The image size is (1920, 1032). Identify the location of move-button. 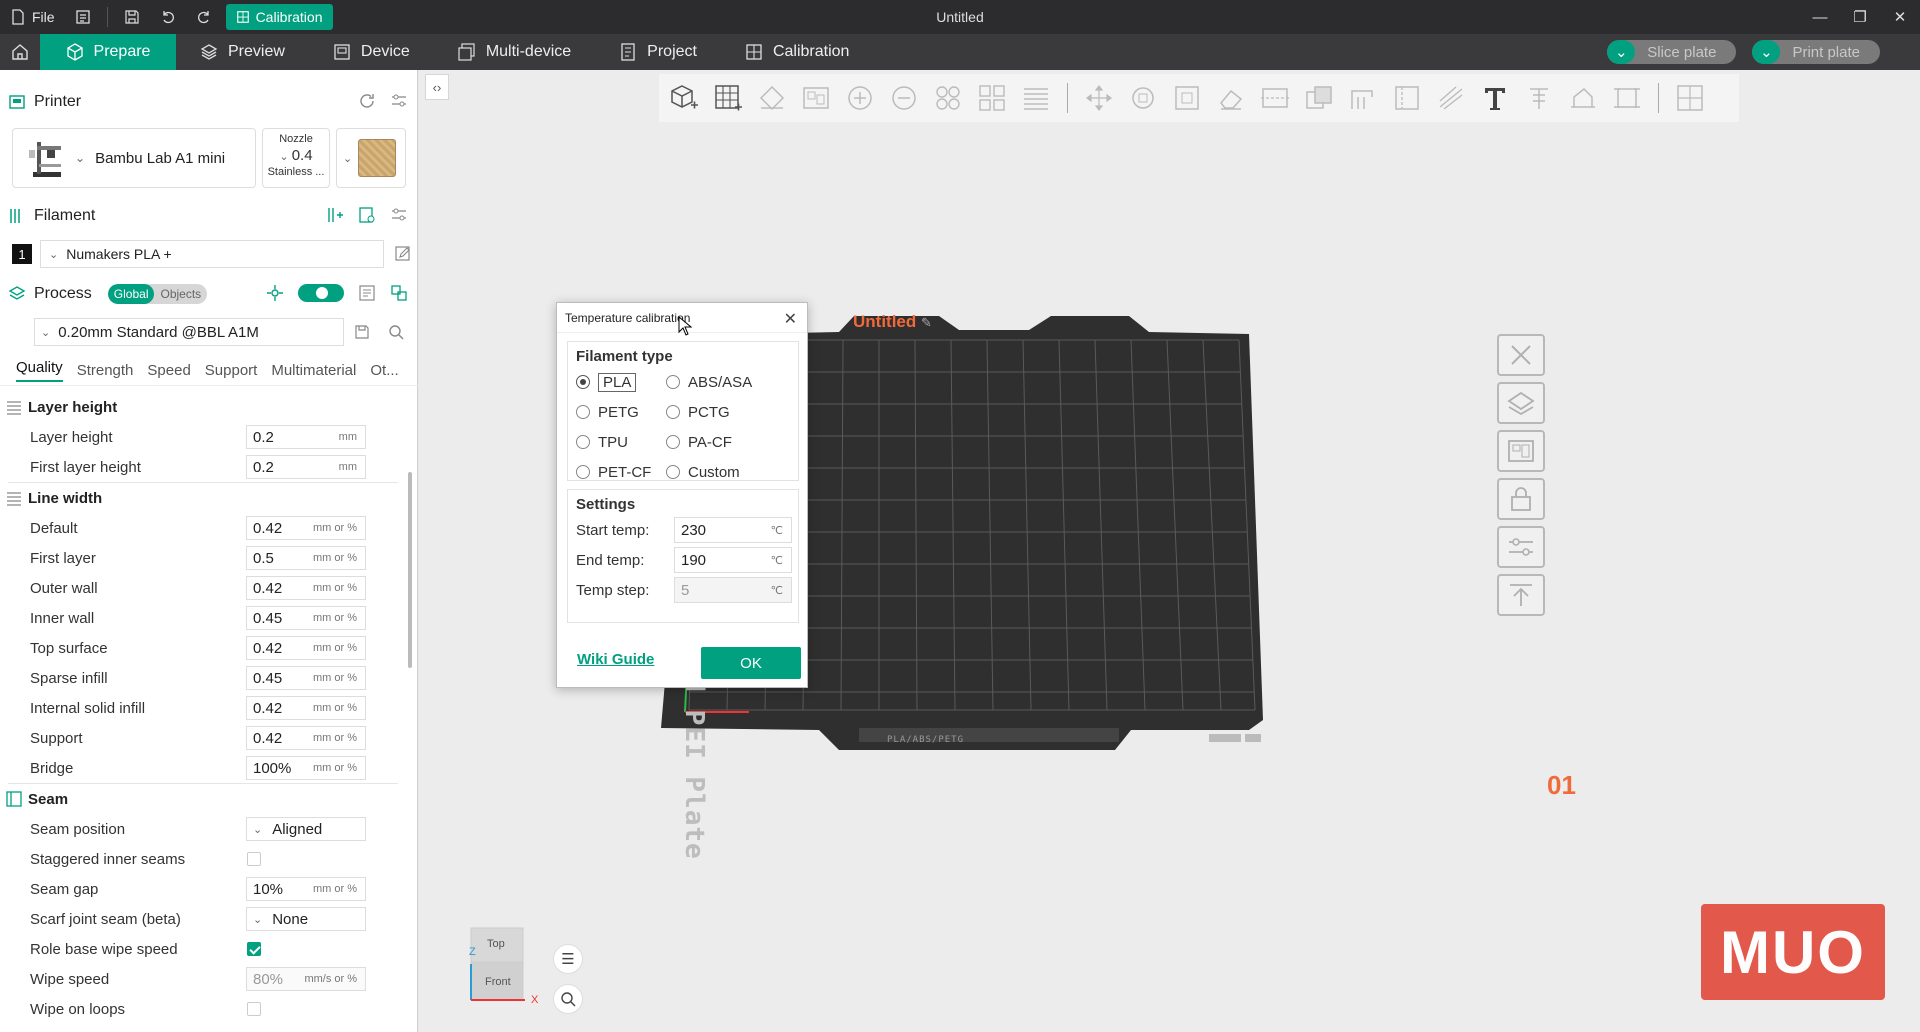
(1099, 98).